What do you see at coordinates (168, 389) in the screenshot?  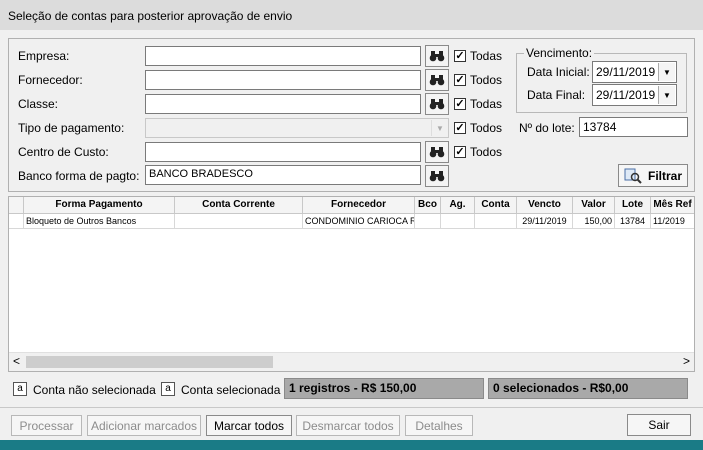 I see `conta-selecionada-swatch: a` at bounding box center [168, 389].